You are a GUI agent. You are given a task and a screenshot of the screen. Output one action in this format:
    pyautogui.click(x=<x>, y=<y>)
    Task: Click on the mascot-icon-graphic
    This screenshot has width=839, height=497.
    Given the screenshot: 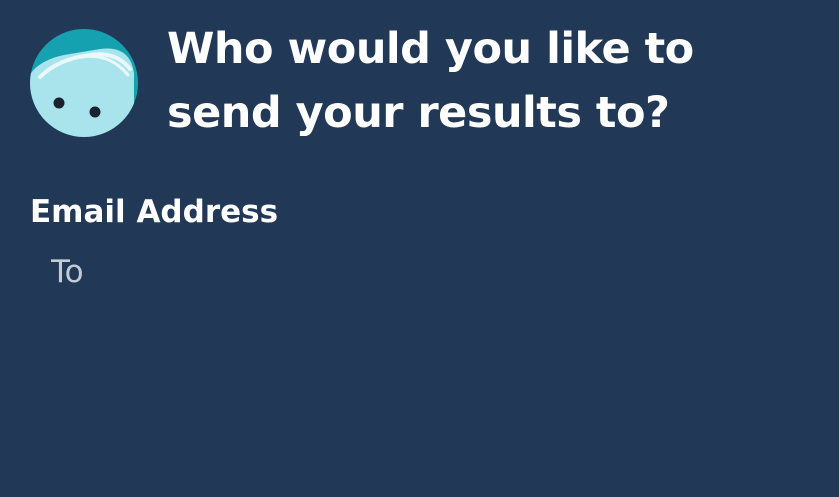 What is the action you would take?
    pyautogui.click(x=84, y=83)
    